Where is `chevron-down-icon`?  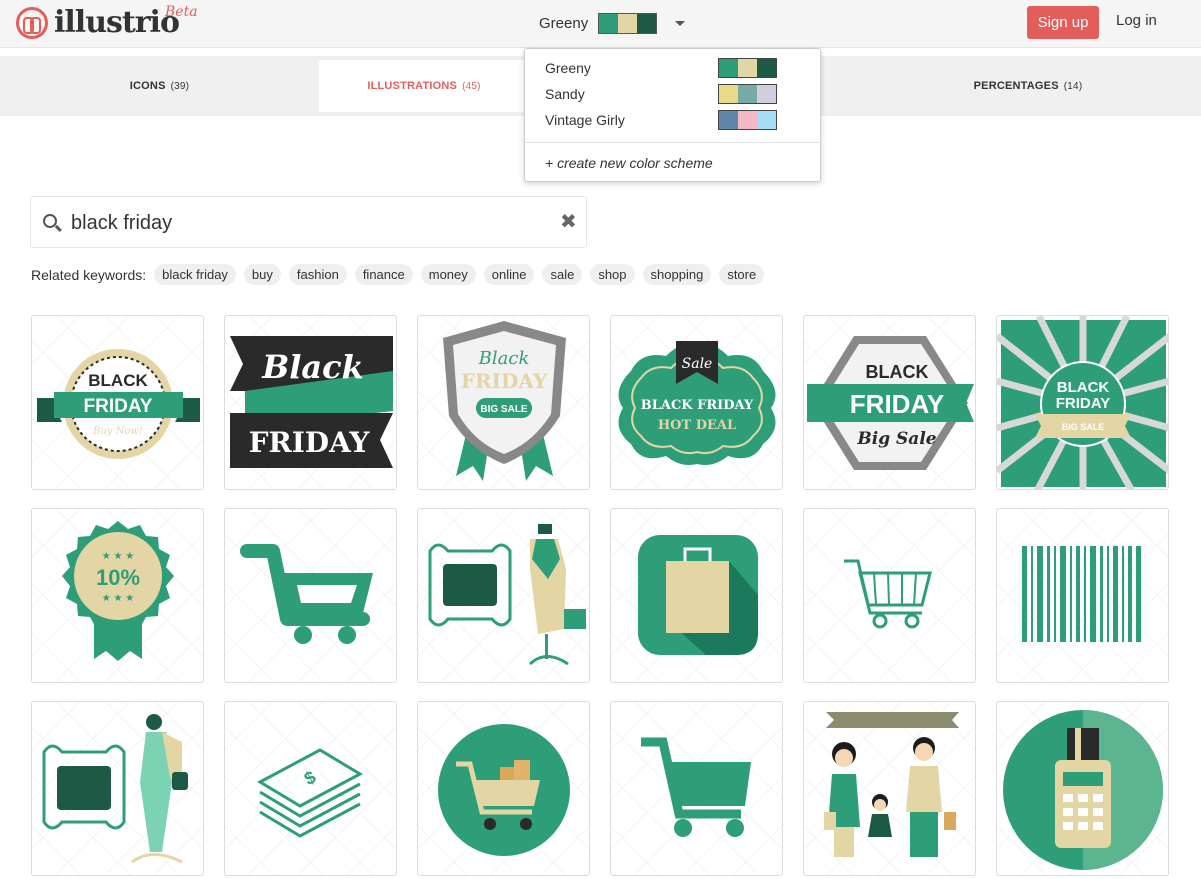
chevron-down-icon is located at coordinates (680, 23).